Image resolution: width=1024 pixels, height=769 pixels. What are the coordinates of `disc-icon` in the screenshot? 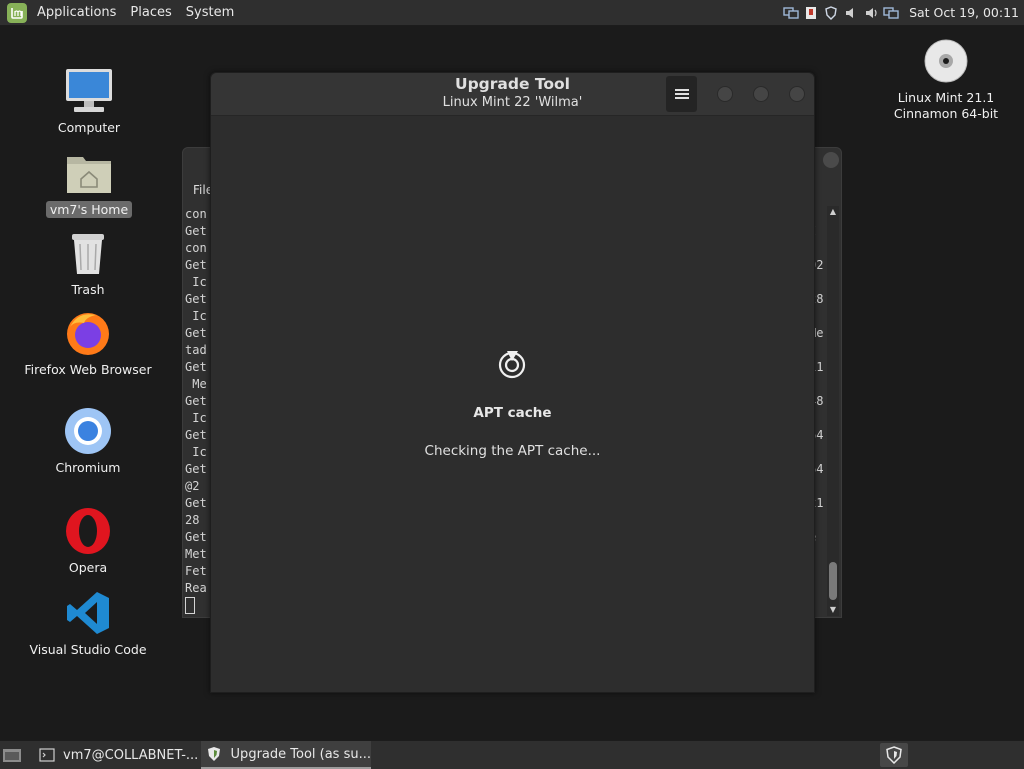 It's located at (946, 61).